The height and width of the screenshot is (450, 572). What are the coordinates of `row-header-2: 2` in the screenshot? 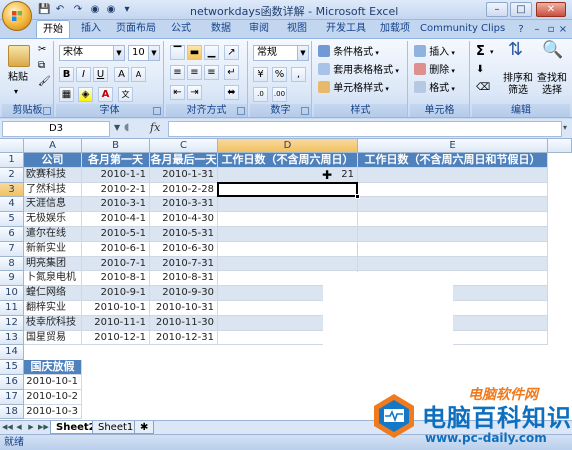 It's located at (12, 175).